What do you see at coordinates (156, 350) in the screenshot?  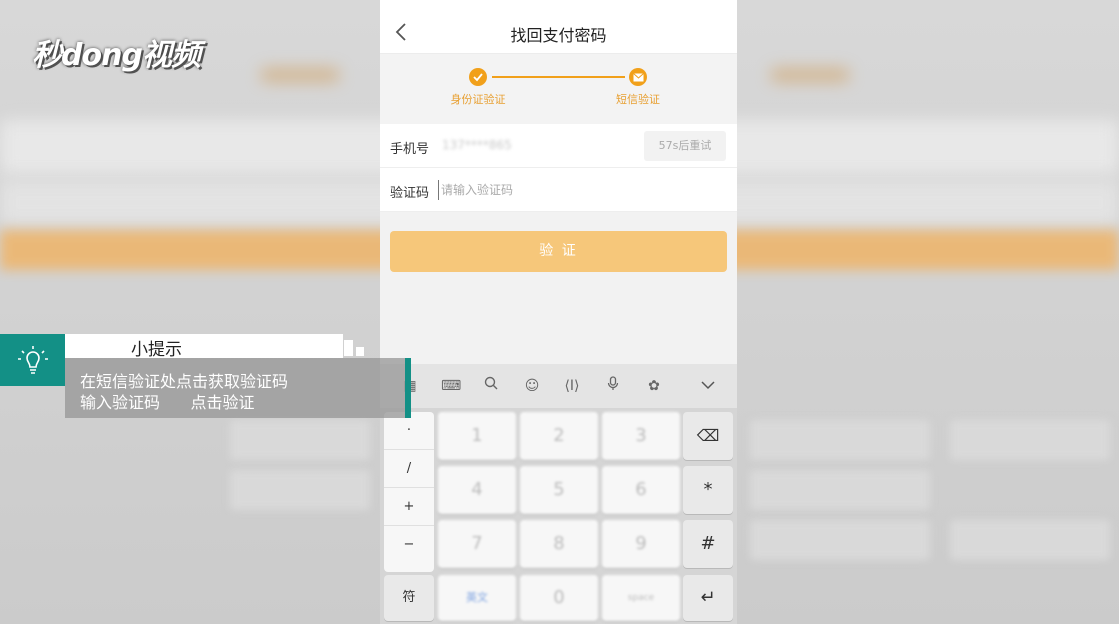 I see `tip-title: 小提示` at bounding box center [156, 350].